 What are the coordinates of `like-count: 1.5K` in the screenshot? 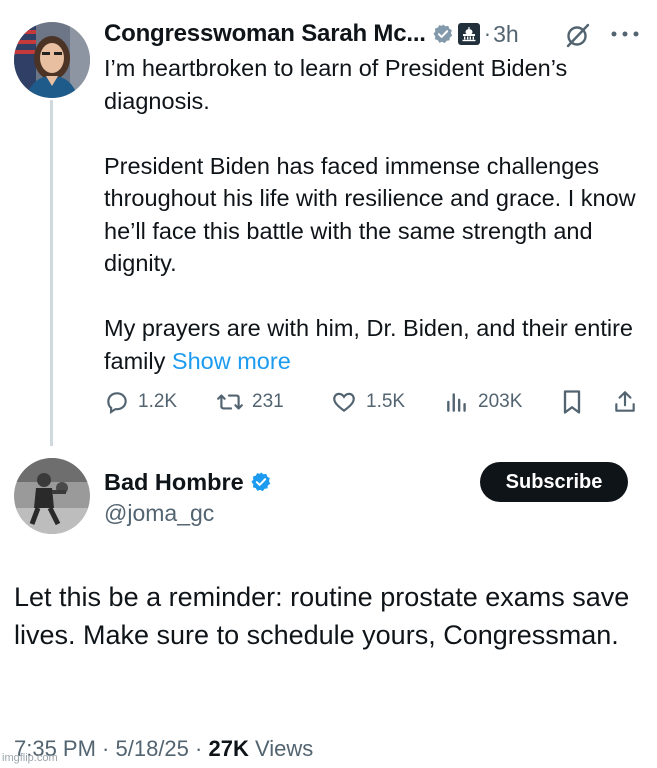 It's located at (386, 401).